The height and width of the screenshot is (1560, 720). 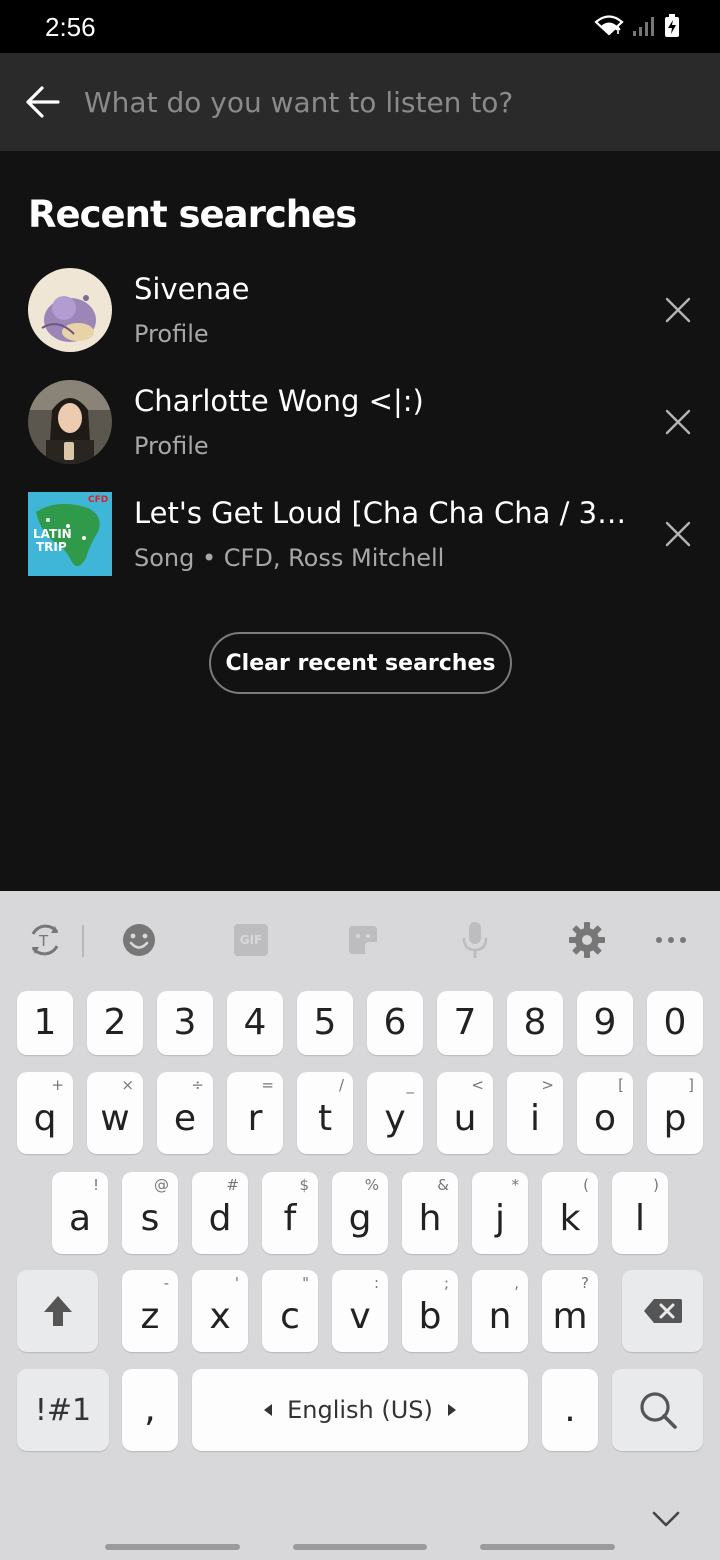 What do you see at coordinates (360, 1213) in the screenshot?
I see `key-g: % g` at bounding box center [360, 1213].